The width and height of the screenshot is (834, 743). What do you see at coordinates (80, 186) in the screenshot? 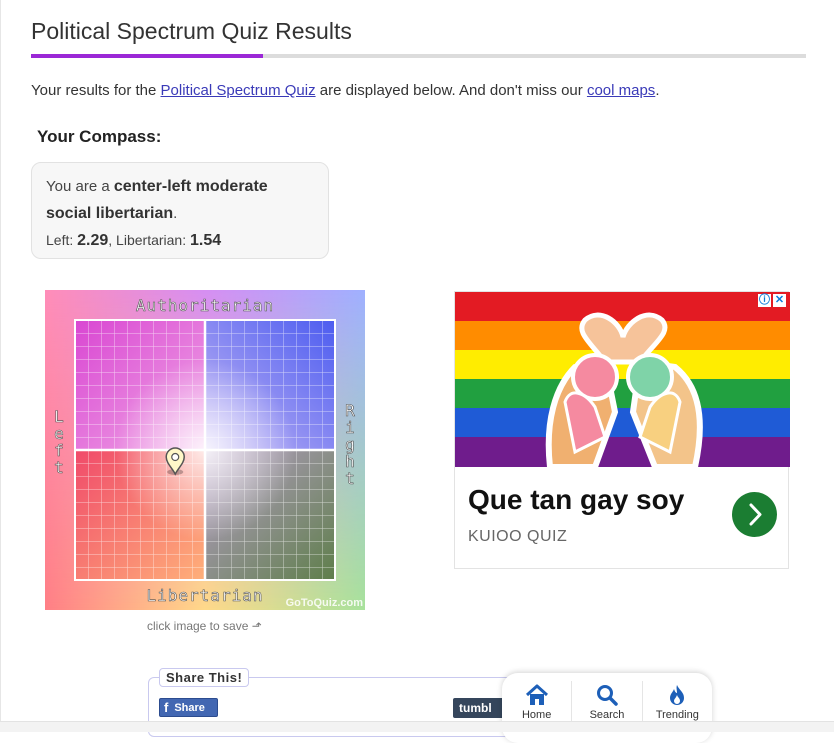
I see `result-prefix: You are a` at bounding box center [80, 186].